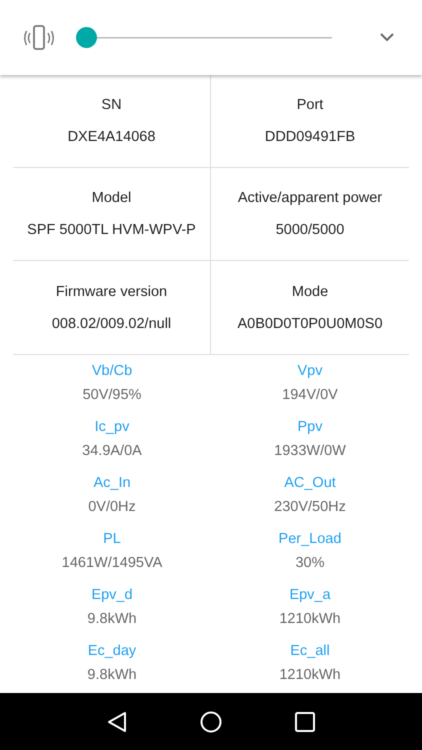 The image size is (422, 750). I want to click on parameter-label: Epv_a, so click(310, 595).